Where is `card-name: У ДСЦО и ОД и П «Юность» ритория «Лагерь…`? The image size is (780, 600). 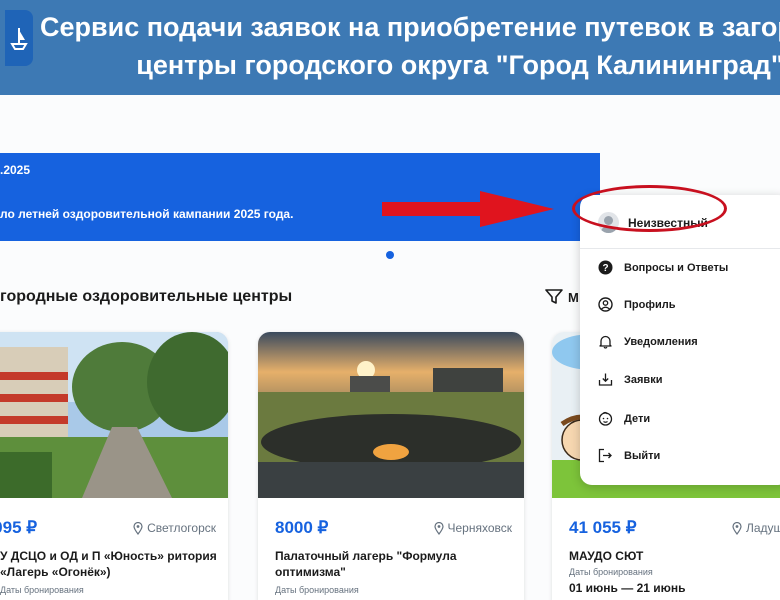 card-name: У ДСЦО и ОД и П «Юность» ритория «Лагерь… is located at coordinates (108, 564).